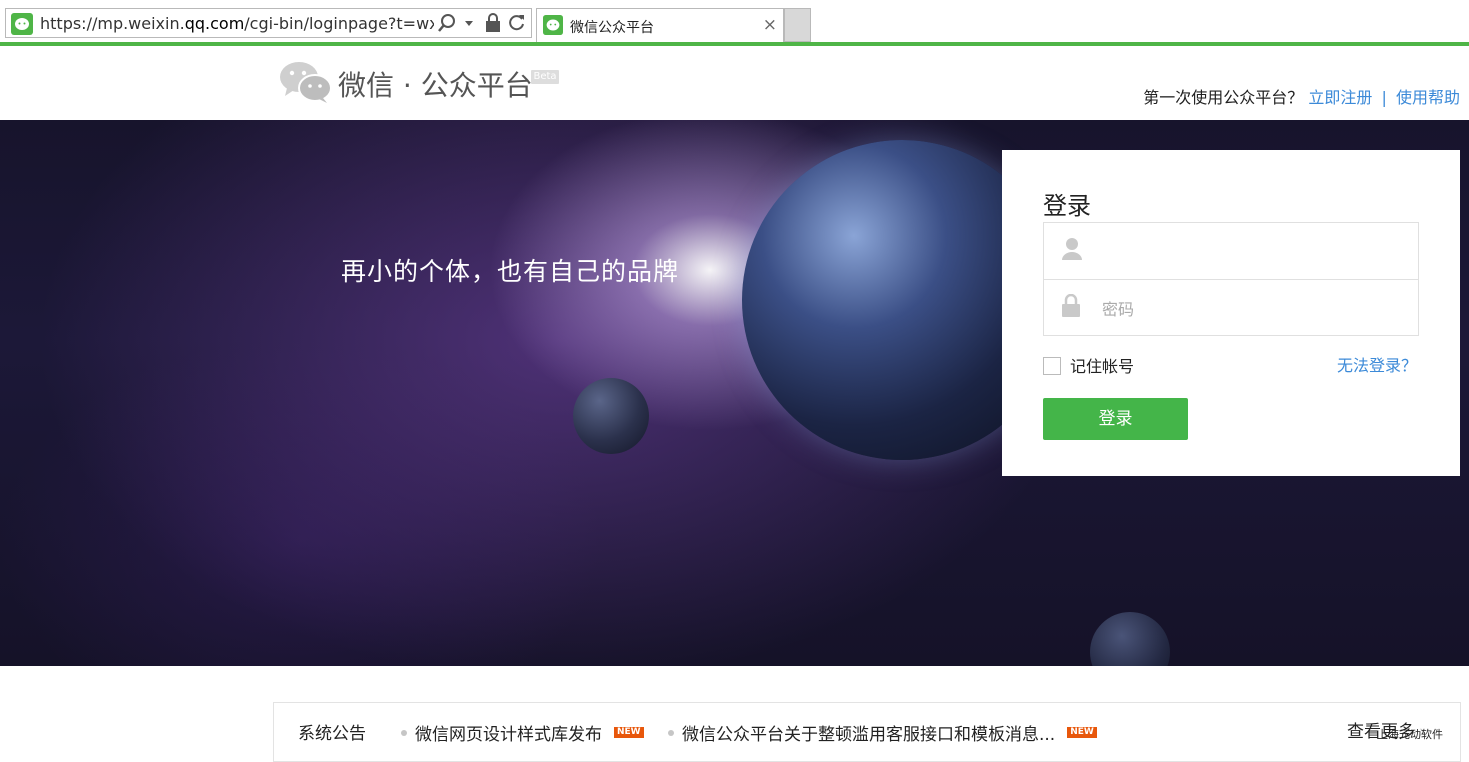 The image size is (1469, 762). I want to click on url-prefix: https://mp.weixin., so click(112, 23).